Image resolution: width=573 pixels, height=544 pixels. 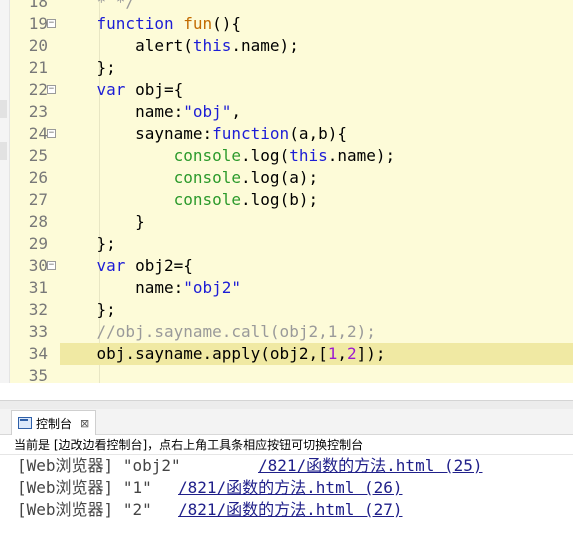 I want to click on code-line: 29 };, so click(x=286, y=244).